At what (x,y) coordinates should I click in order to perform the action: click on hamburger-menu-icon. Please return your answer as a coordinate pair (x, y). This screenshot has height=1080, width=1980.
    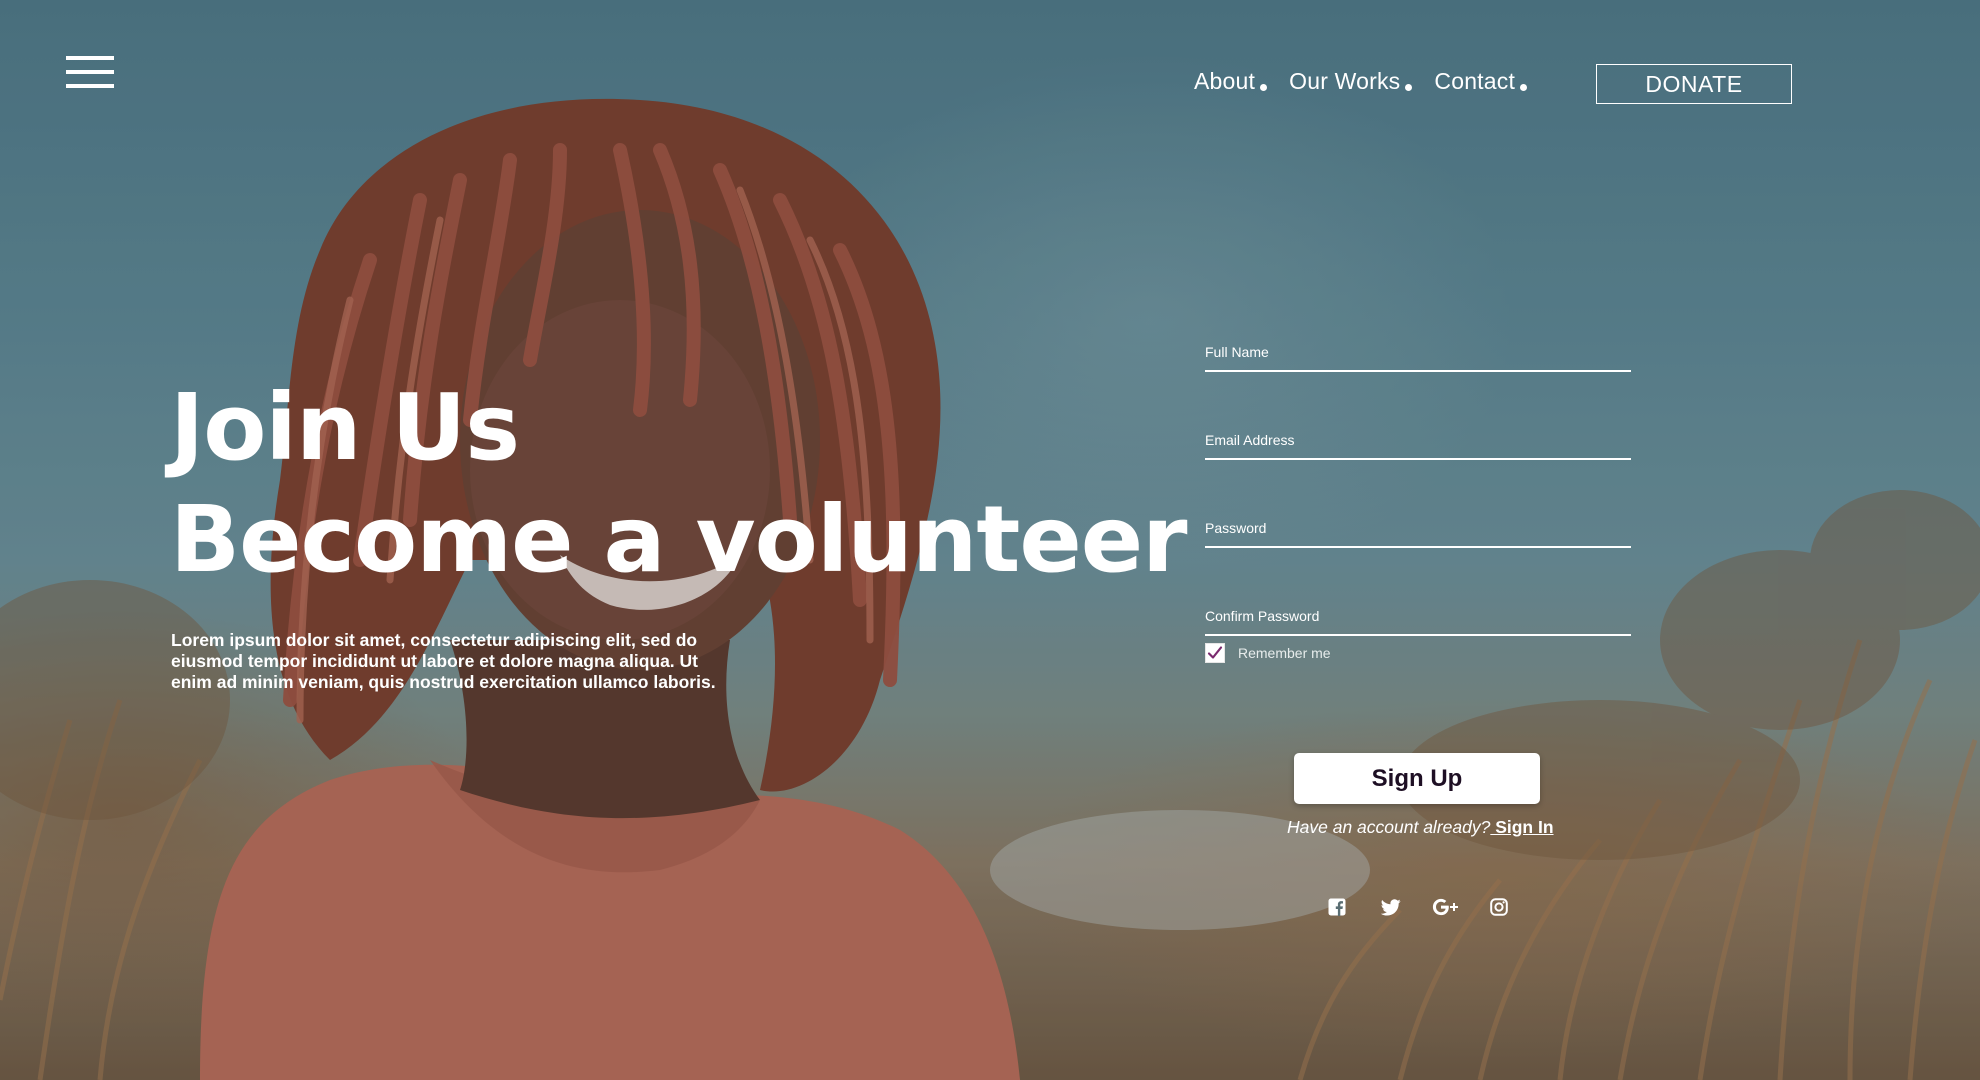
    Looking at the image, I should click on (91, 74).